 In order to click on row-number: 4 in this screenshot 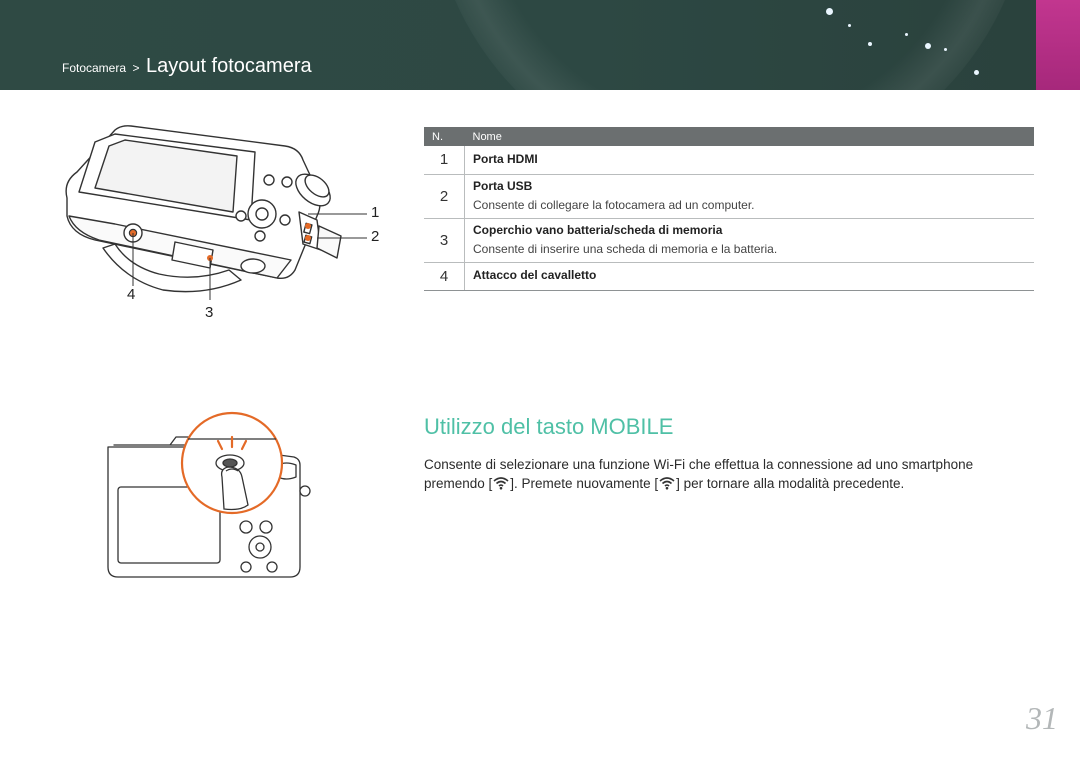, I will do `click(444, 276)`.